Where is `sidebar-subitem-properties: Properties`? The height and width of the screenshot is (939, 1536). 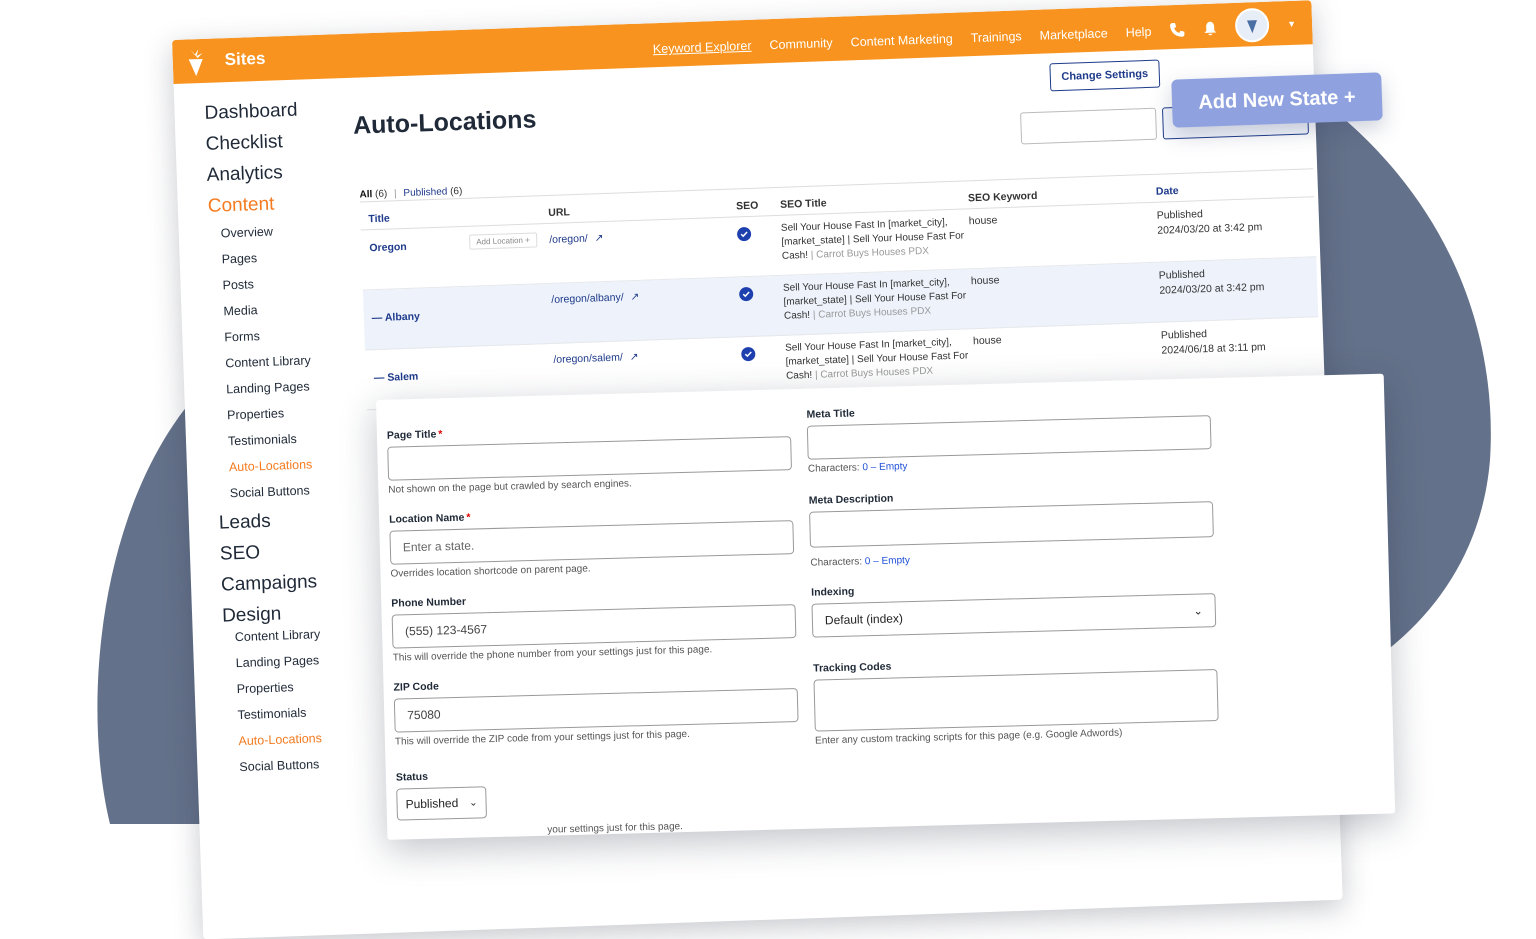 sidebar-subitem-properties: Properties is located at coordinates (296, 412).